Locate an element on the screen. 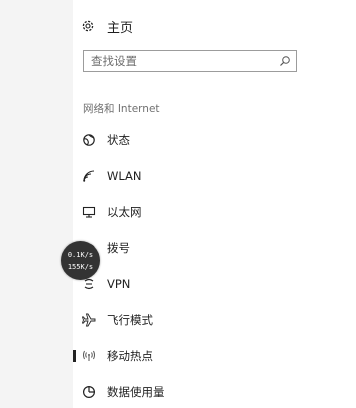 The height and width of the screenshot is (408, 356). data-usage-icon is located at coordinates (89, 392).